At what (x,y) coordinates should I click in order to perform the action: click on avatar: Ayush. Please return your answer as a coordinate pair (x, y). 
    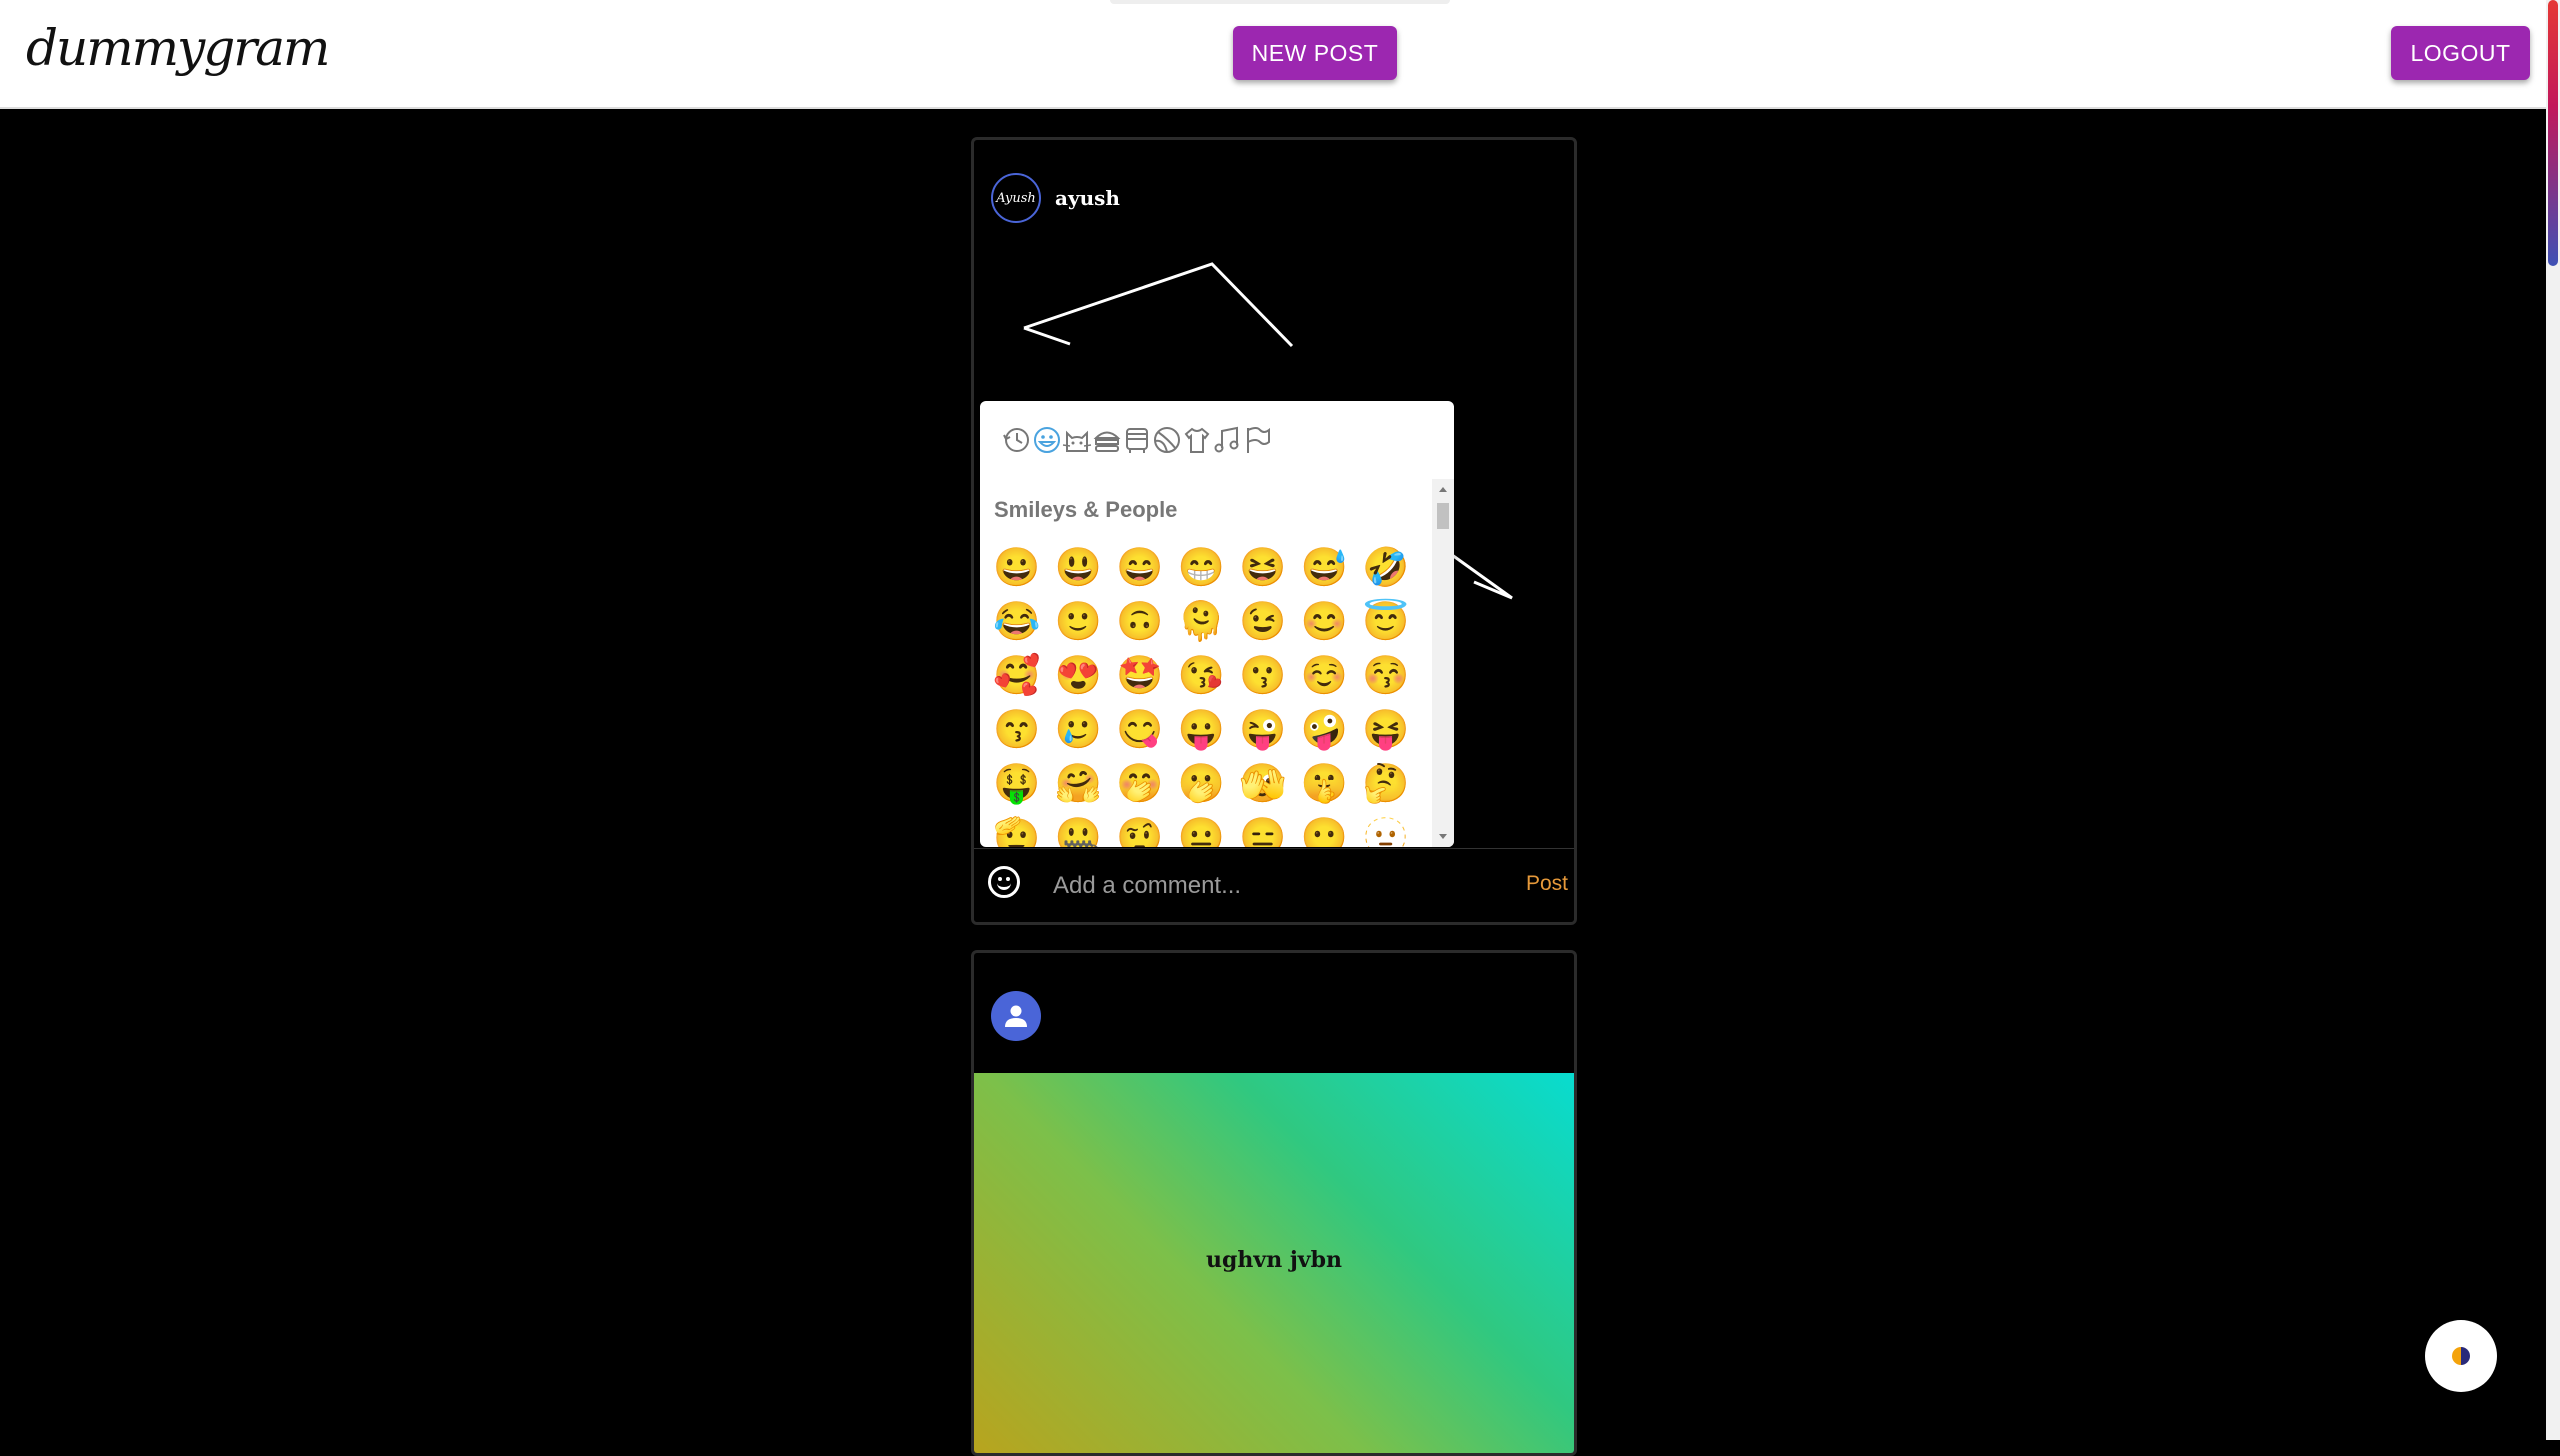
    Looking at the image, I should click on (1016, 198).